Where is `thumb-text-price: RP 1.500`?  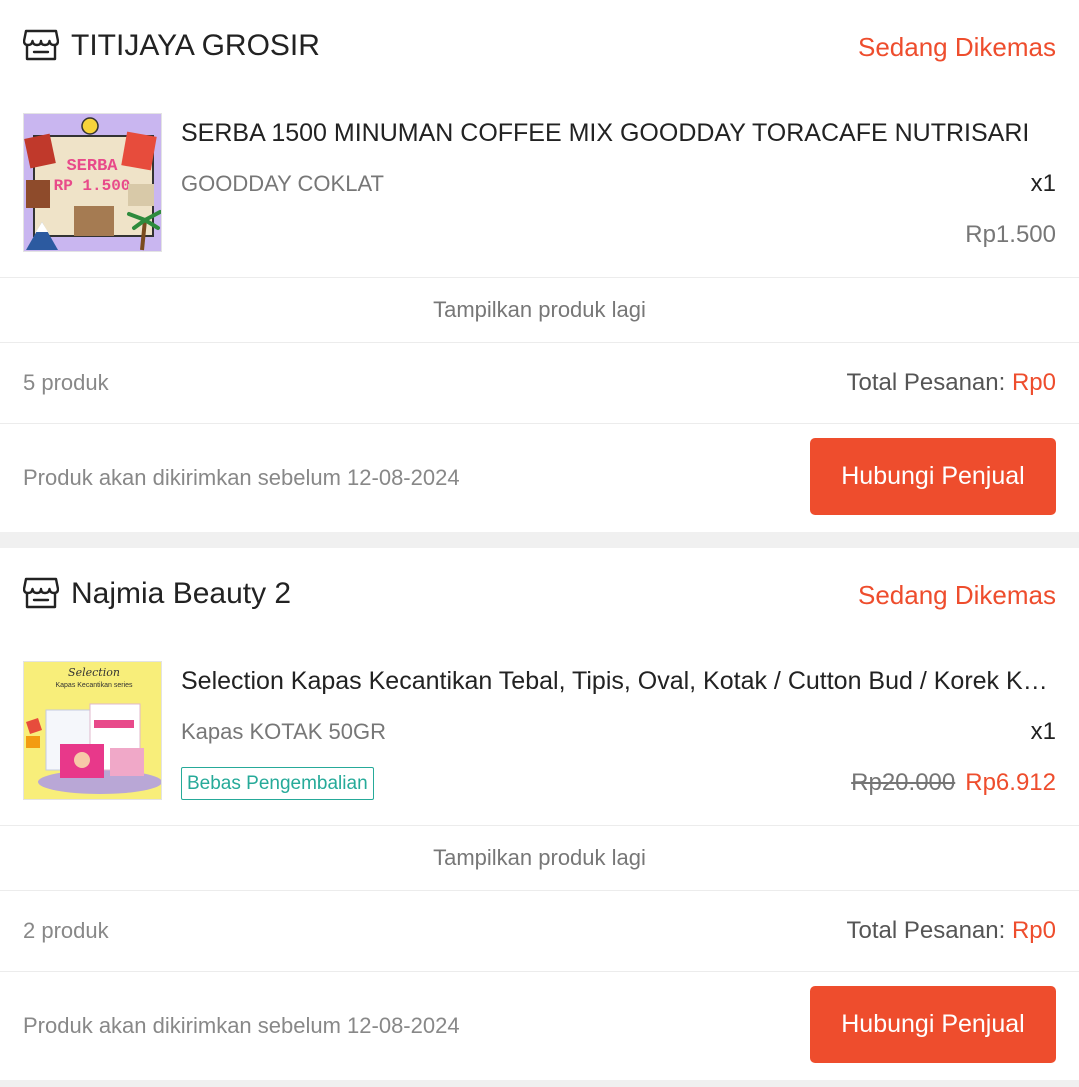 thumb-text-price: RP 1.500 is located at coordinates (92, 186).